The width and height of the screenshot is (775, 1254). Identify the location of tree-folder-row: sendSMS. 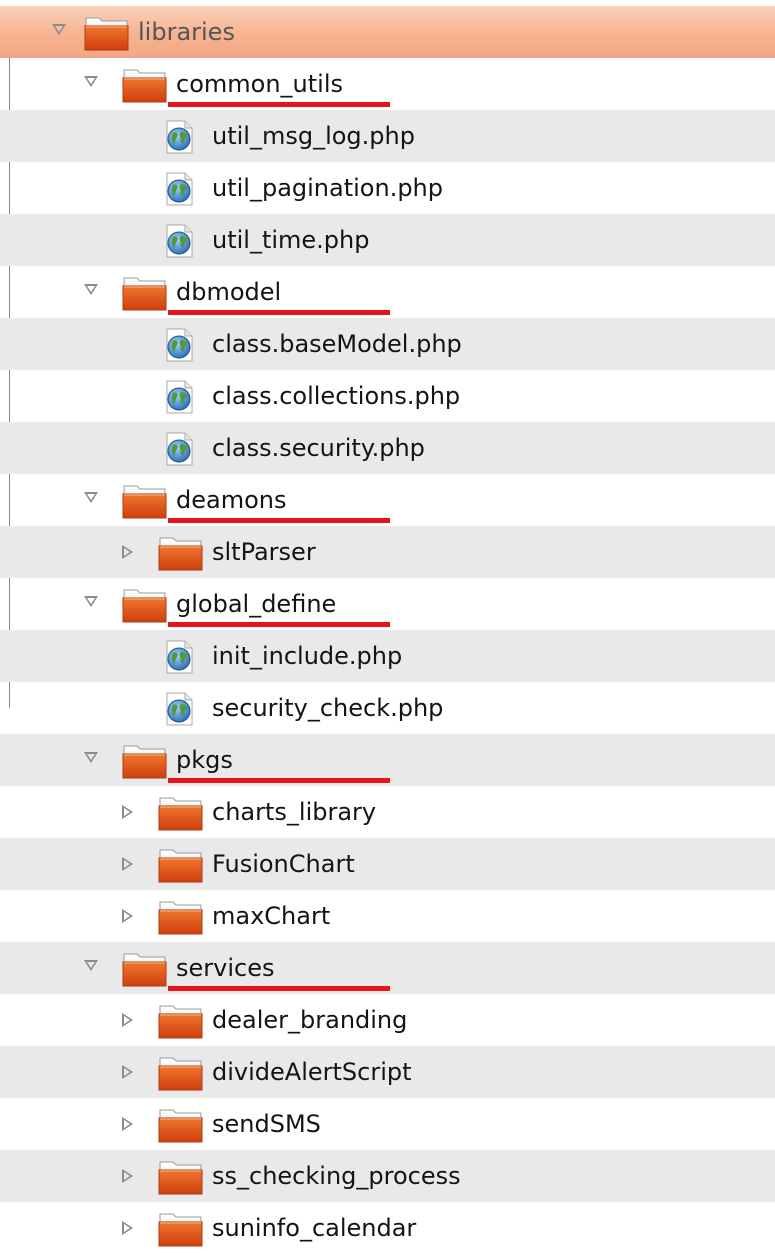
(387, 1124).